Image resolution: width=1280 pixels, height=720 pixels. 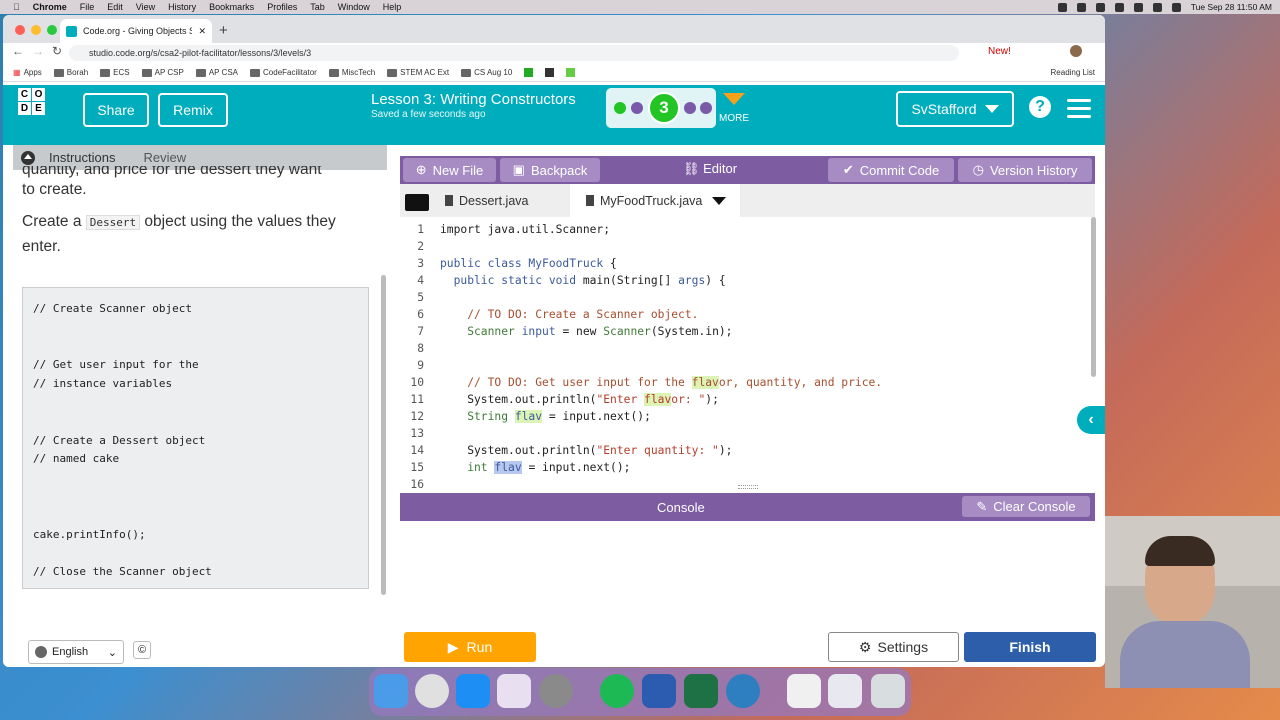 What do you see at coordinates (391, 691) in the screenshot?
I see `finder-icon` at bounding box center [391, 691].